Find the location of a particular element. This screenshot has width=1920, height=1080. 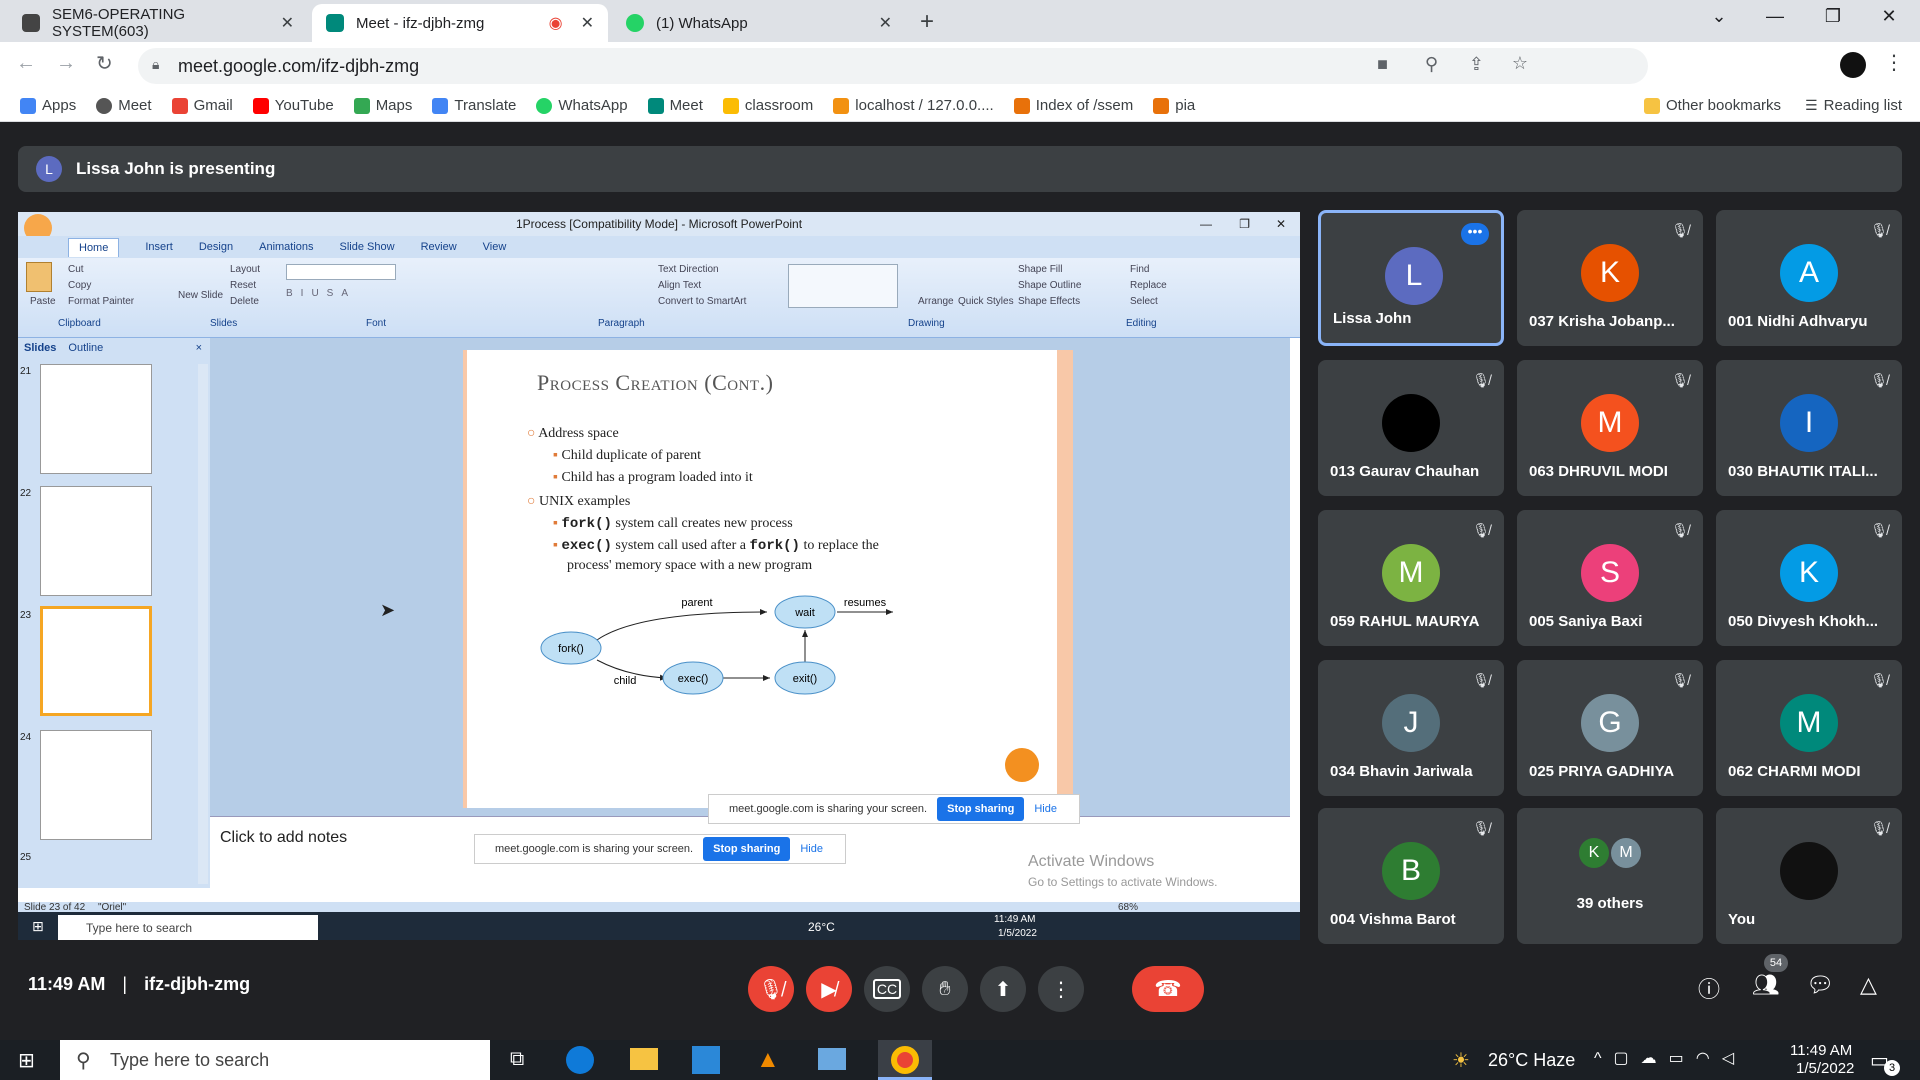

paste-icon is located at coordinates (39, 277).